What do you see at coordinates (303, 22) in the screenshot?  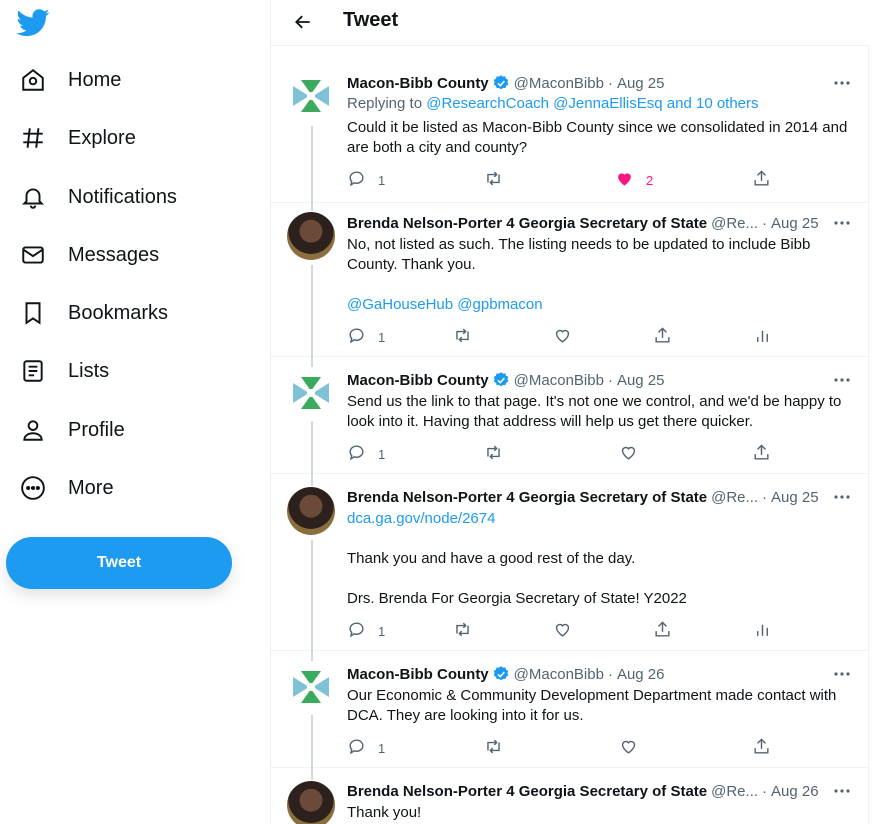 I see `back-arrow-icon` at bounding box center [303, 22].